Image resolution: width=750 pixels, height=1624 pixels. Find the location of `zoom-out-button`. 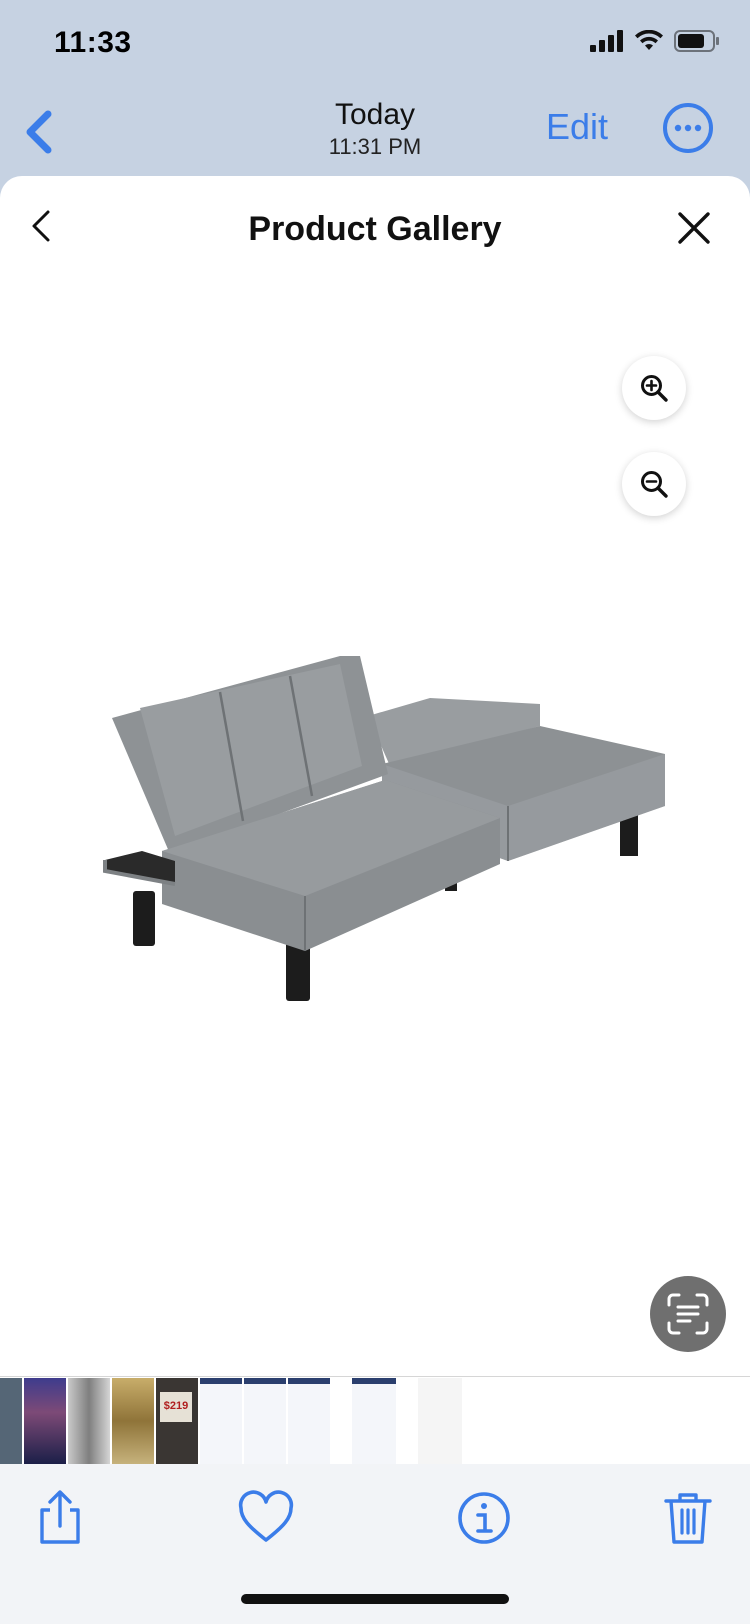

zoom-out-button is located at coordinates (654, 484).